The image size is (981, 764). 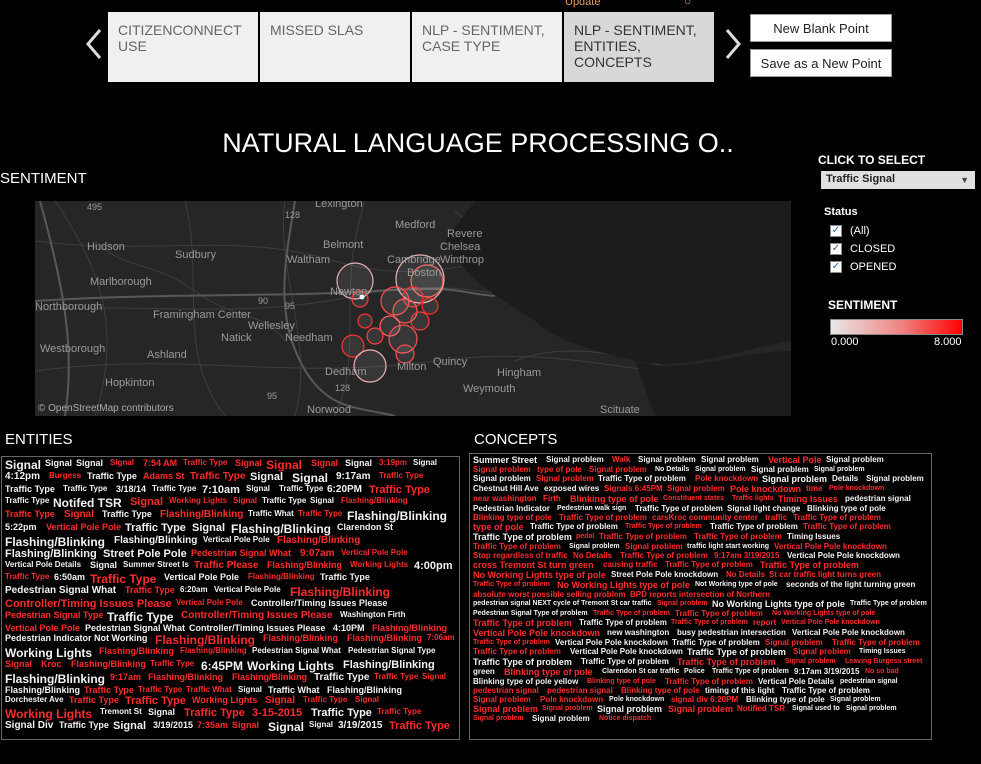 What do you see at coordinates (530, 613) in the screenshot?
I see `cloud-word: Pedestrian Signal Type of problem` at bounding box center [530, 613].